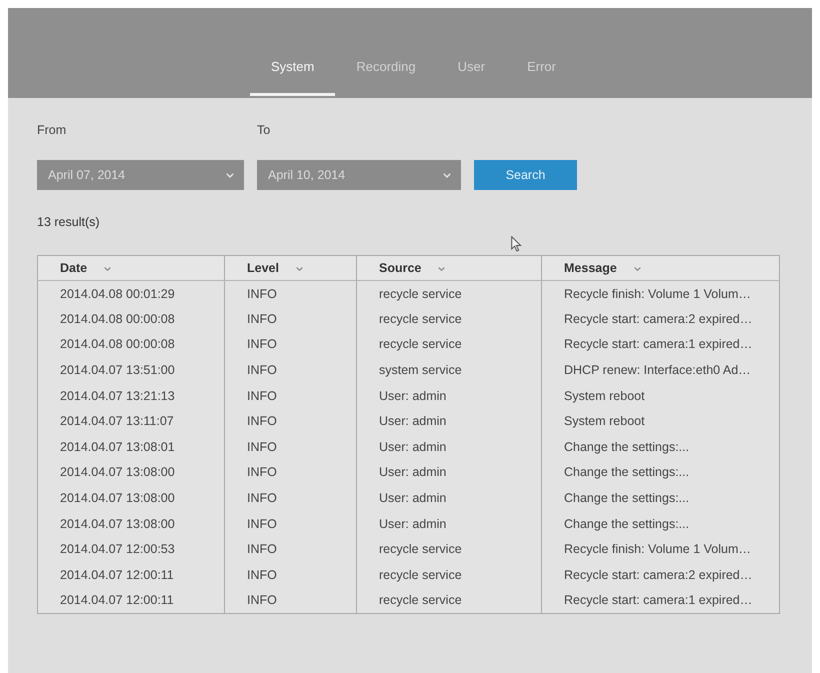  I want to click on column-header: Source, so click(449, 268).